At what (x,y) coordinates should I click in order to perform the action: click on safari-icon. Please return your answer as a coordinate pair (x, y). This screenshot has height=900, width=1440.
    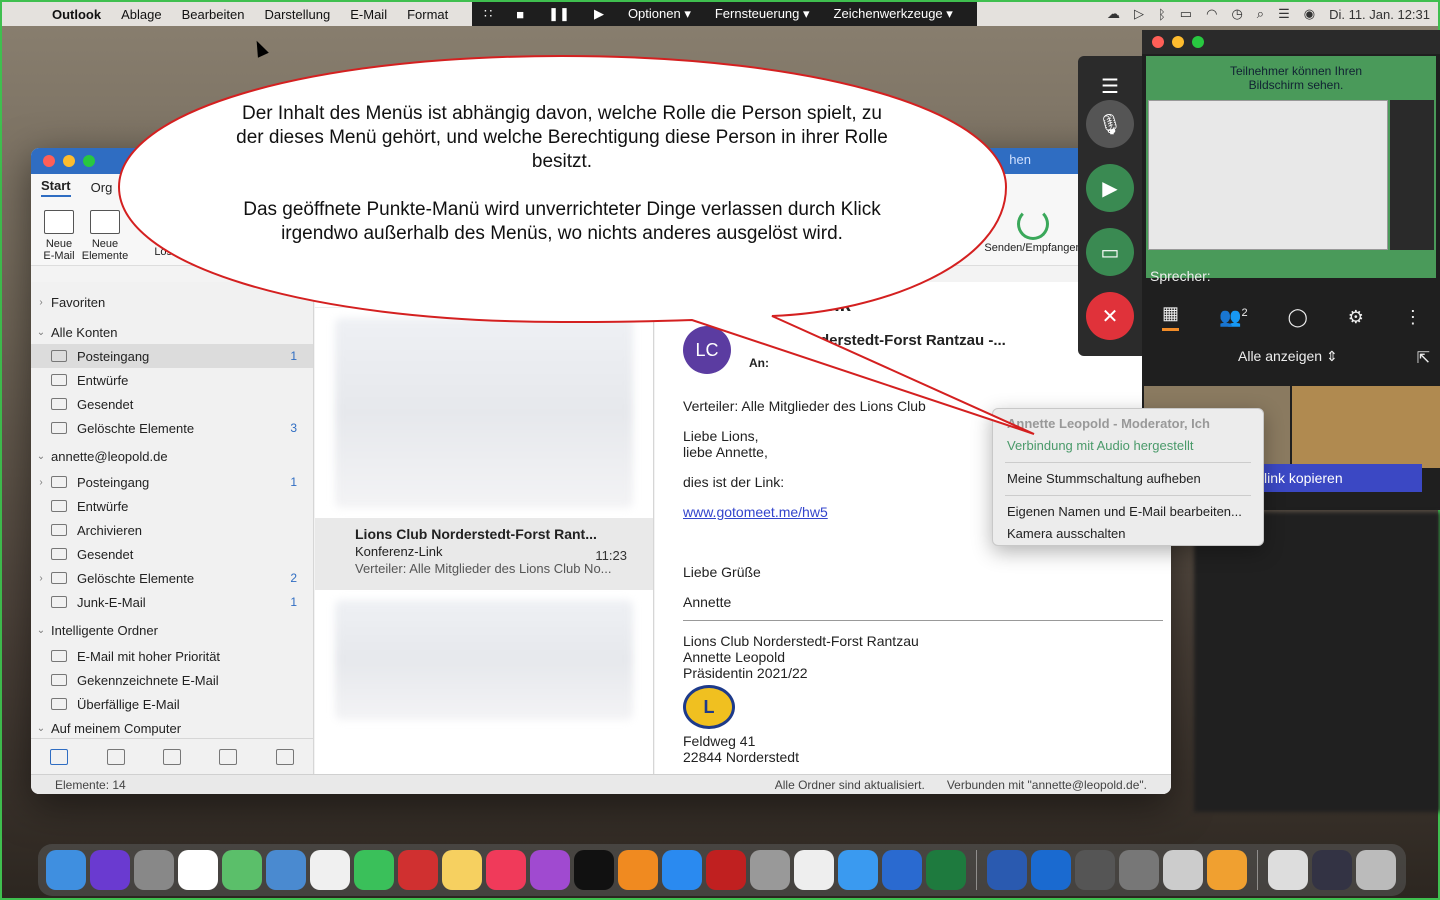
    Looking at the image, I should click on (858, 870).